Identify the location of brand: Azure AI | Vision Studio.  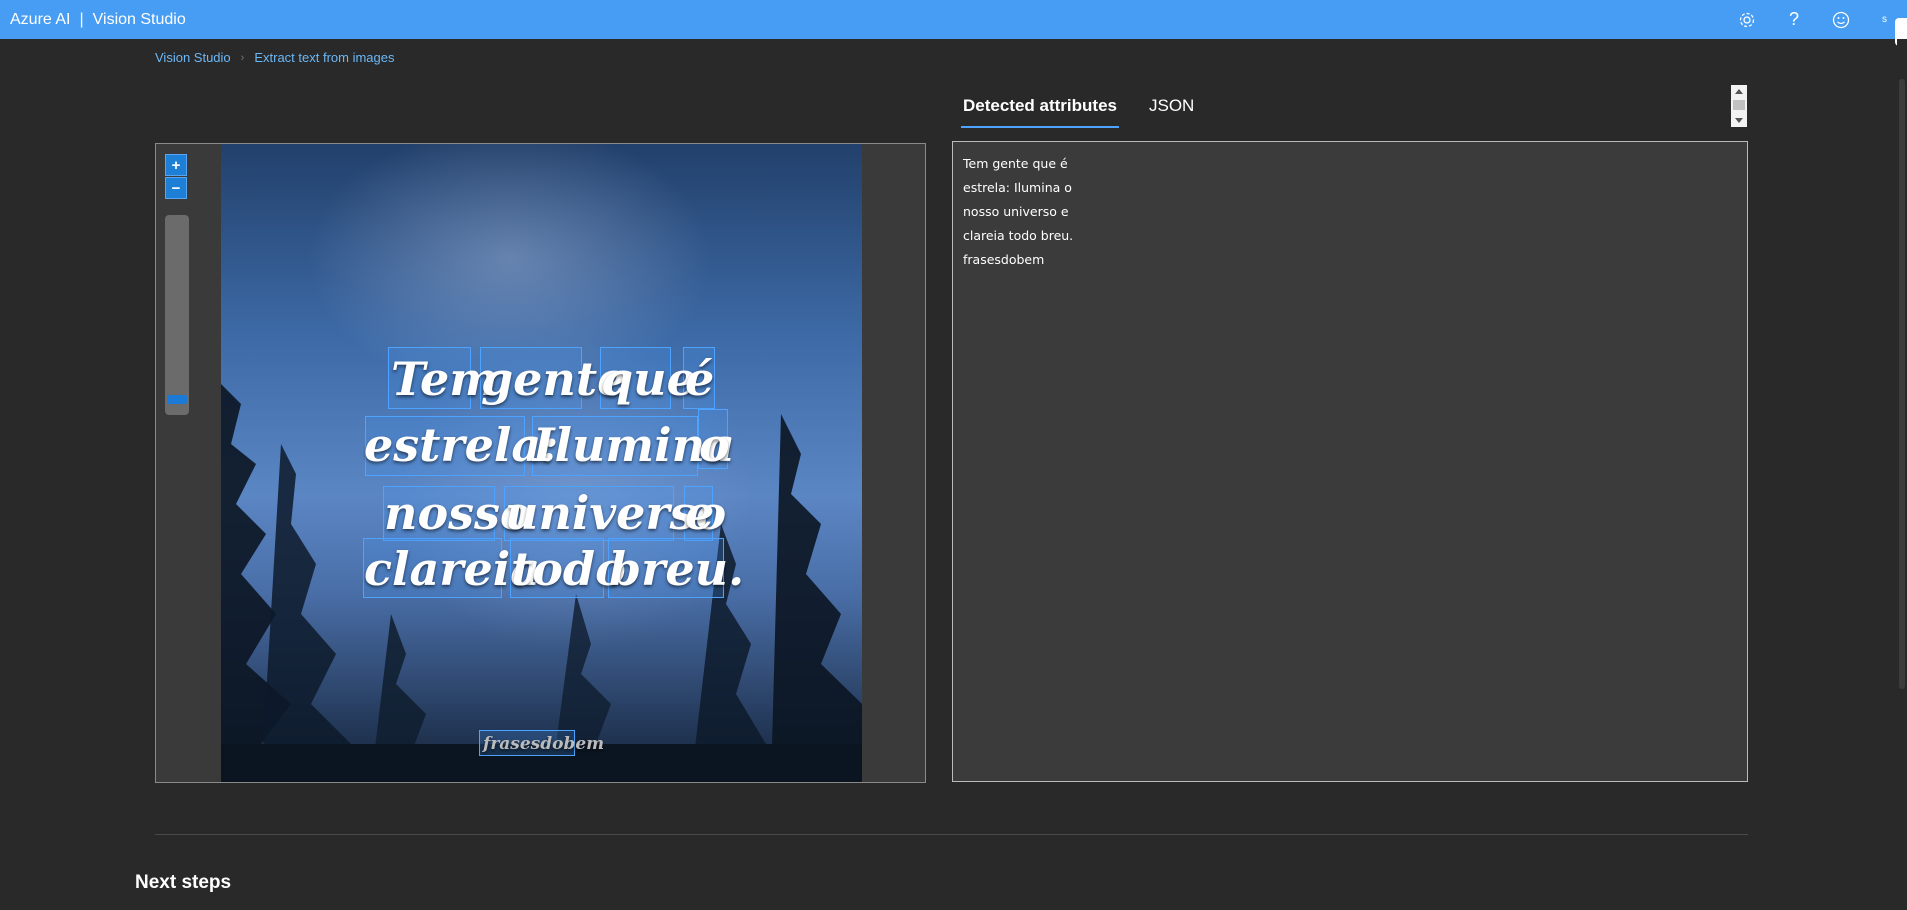
(98, 20).